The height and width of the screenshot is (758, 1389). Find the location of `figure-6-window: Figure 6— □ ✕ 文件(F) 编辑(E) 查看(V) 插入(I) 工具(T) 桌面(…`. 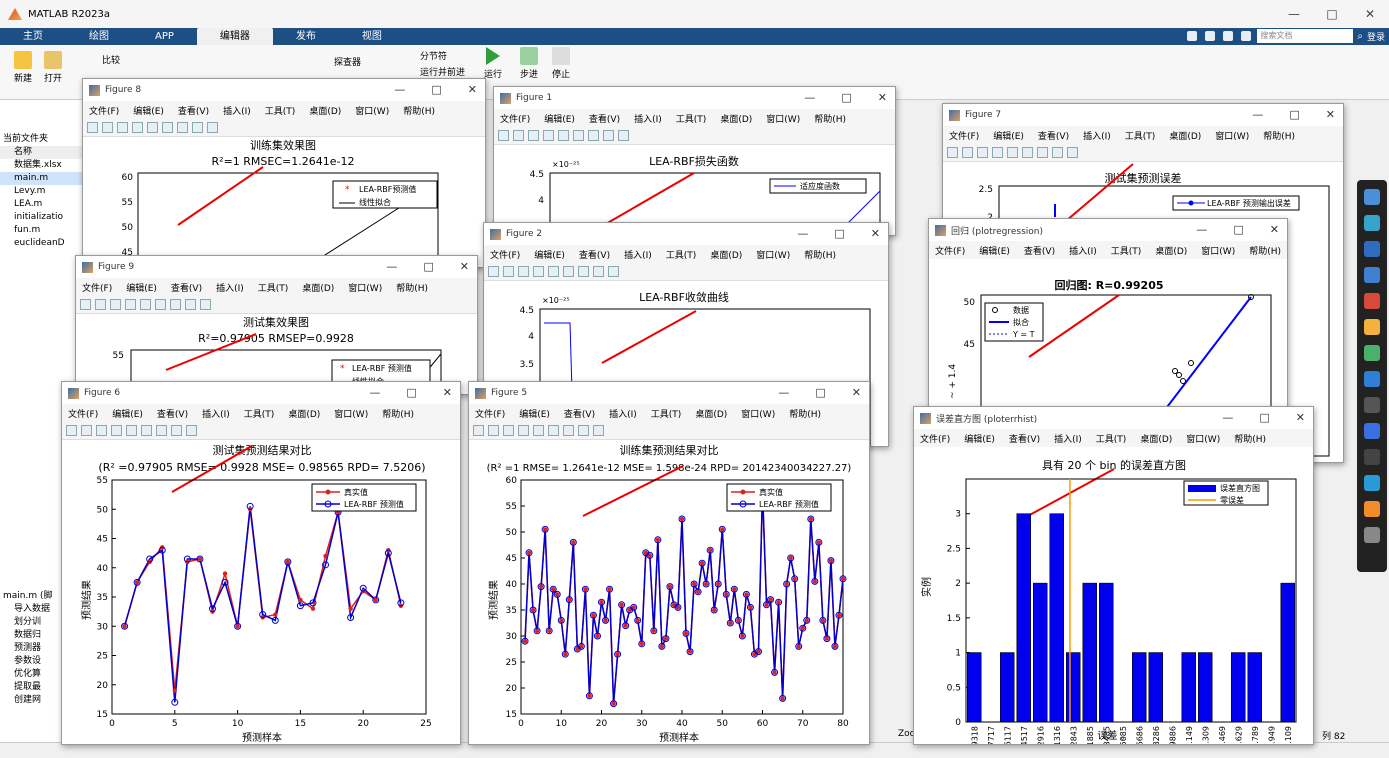

figure-6-window: Figure 6— □ ✕ 文件(F) 编辑(E) 查看(V) 插入(I) 工具(T) 桌面(… is located at coordinates (261, 563).